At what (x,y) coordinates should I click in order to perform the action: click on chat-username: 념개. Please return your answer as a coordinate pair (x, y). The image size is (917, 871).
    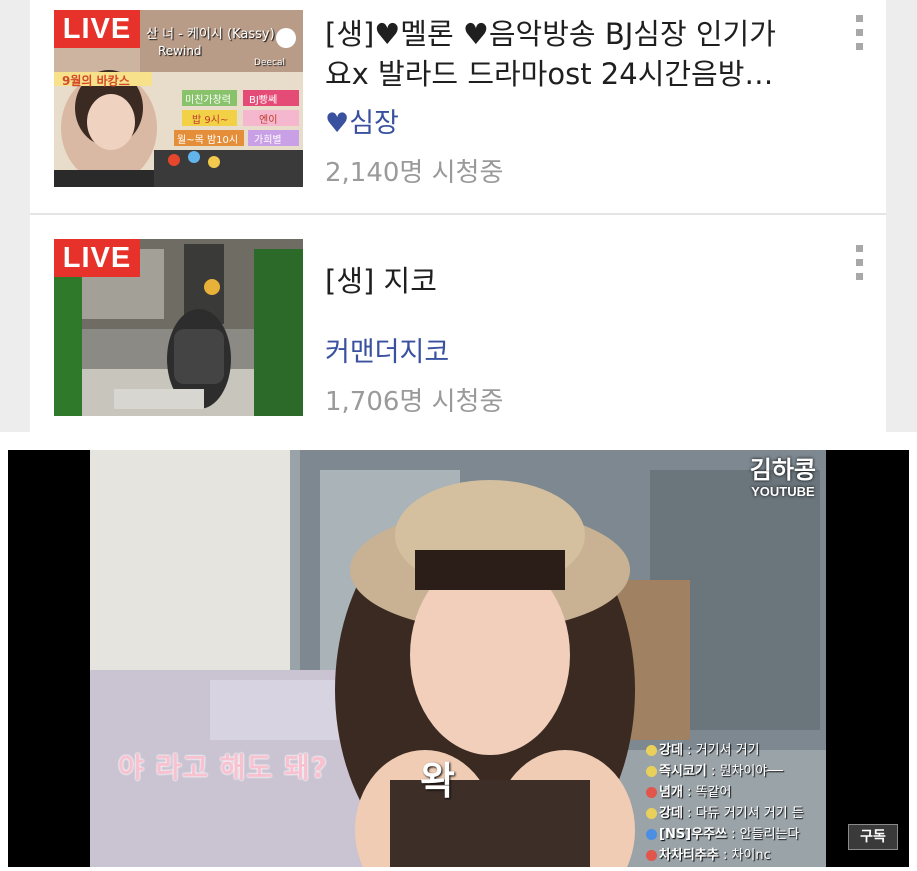
    Looking at the image, I should click on (671, 792).